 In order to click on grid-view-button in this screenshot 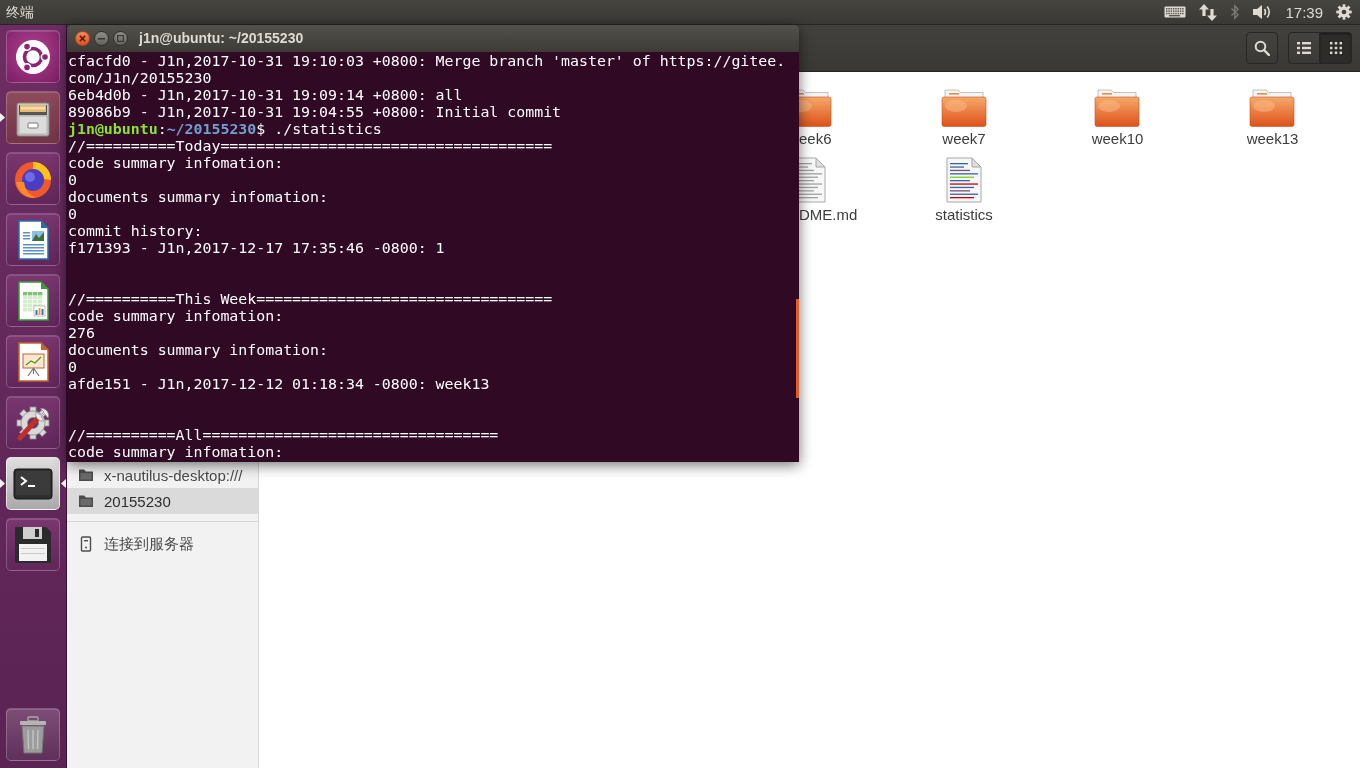, I will do `click(1336, 48)`.